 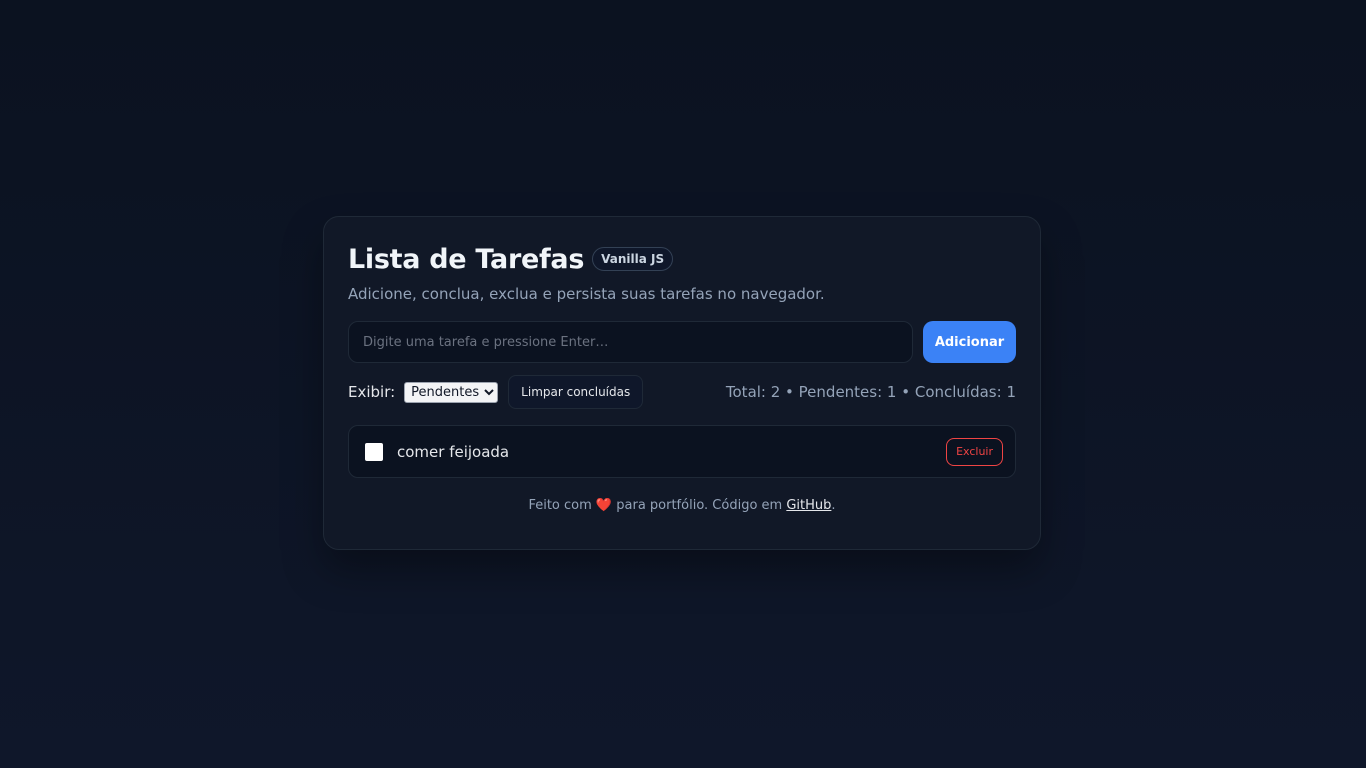 I want to click on task-text: comer feijoada, so click(x=453, y=451).